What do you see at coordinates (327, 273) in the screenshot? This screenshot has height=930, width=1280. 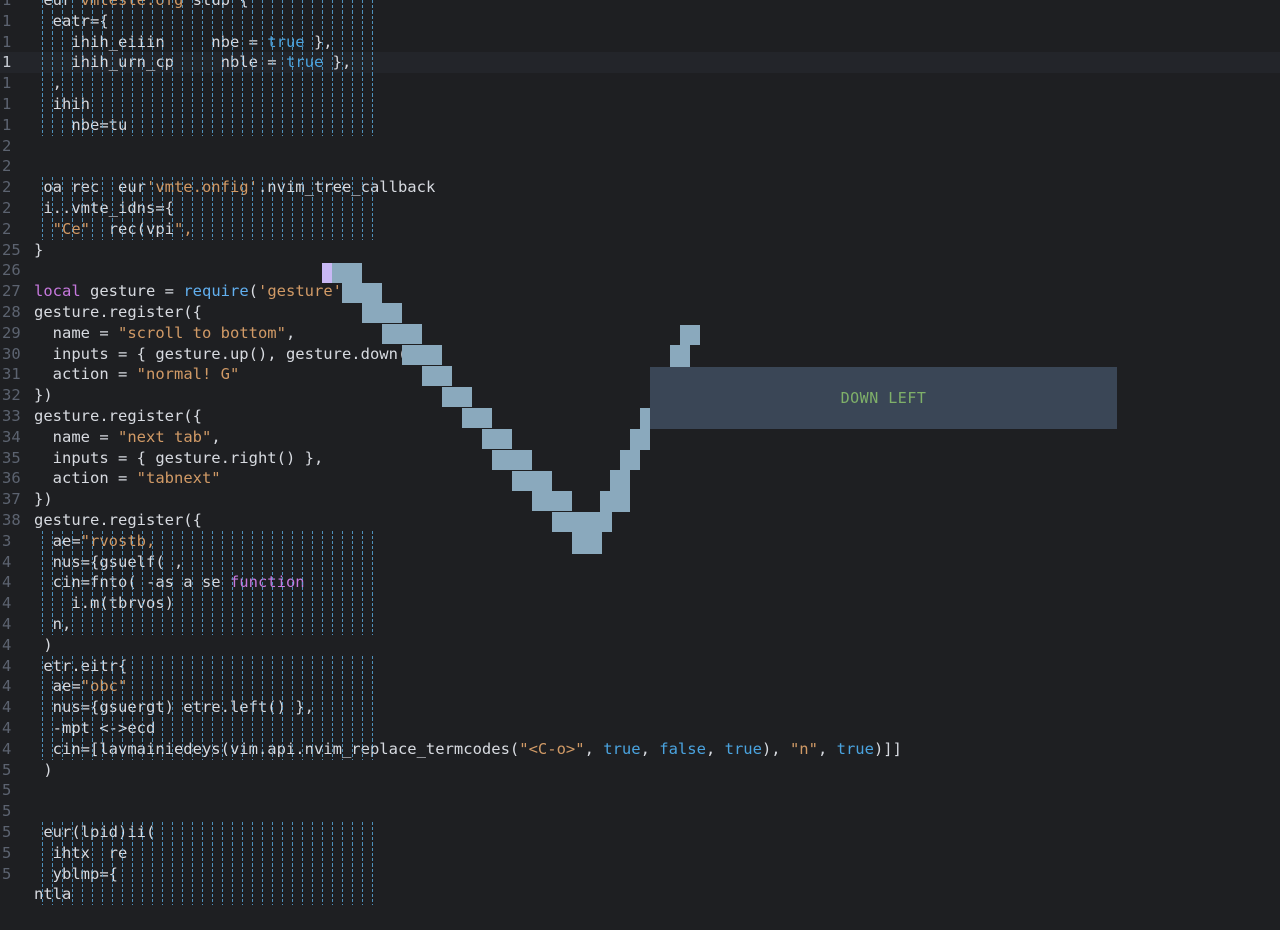 I see `text-cursor` at bounding box center [327, 273].